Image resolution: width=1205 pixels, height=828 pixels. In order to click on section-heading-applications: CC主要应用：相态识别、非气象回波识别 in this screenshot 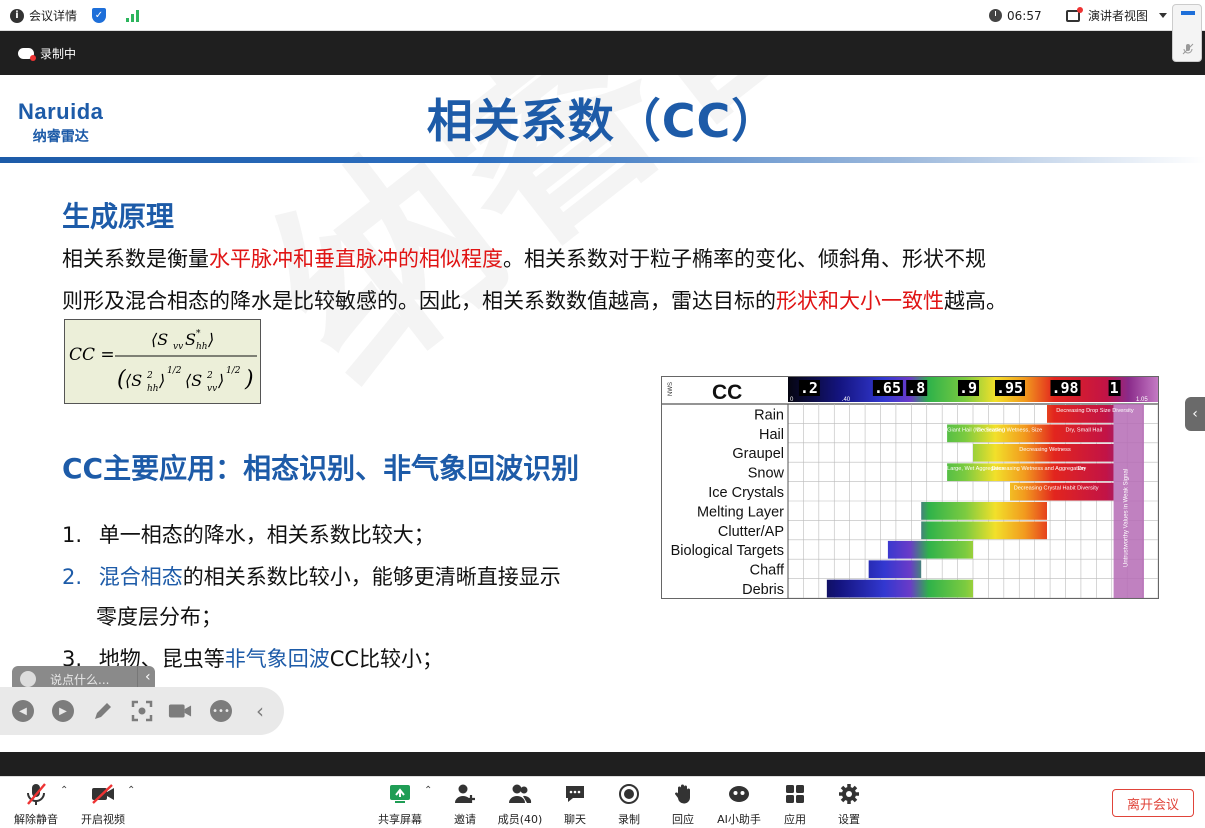, I will do `click(321, 468)`.